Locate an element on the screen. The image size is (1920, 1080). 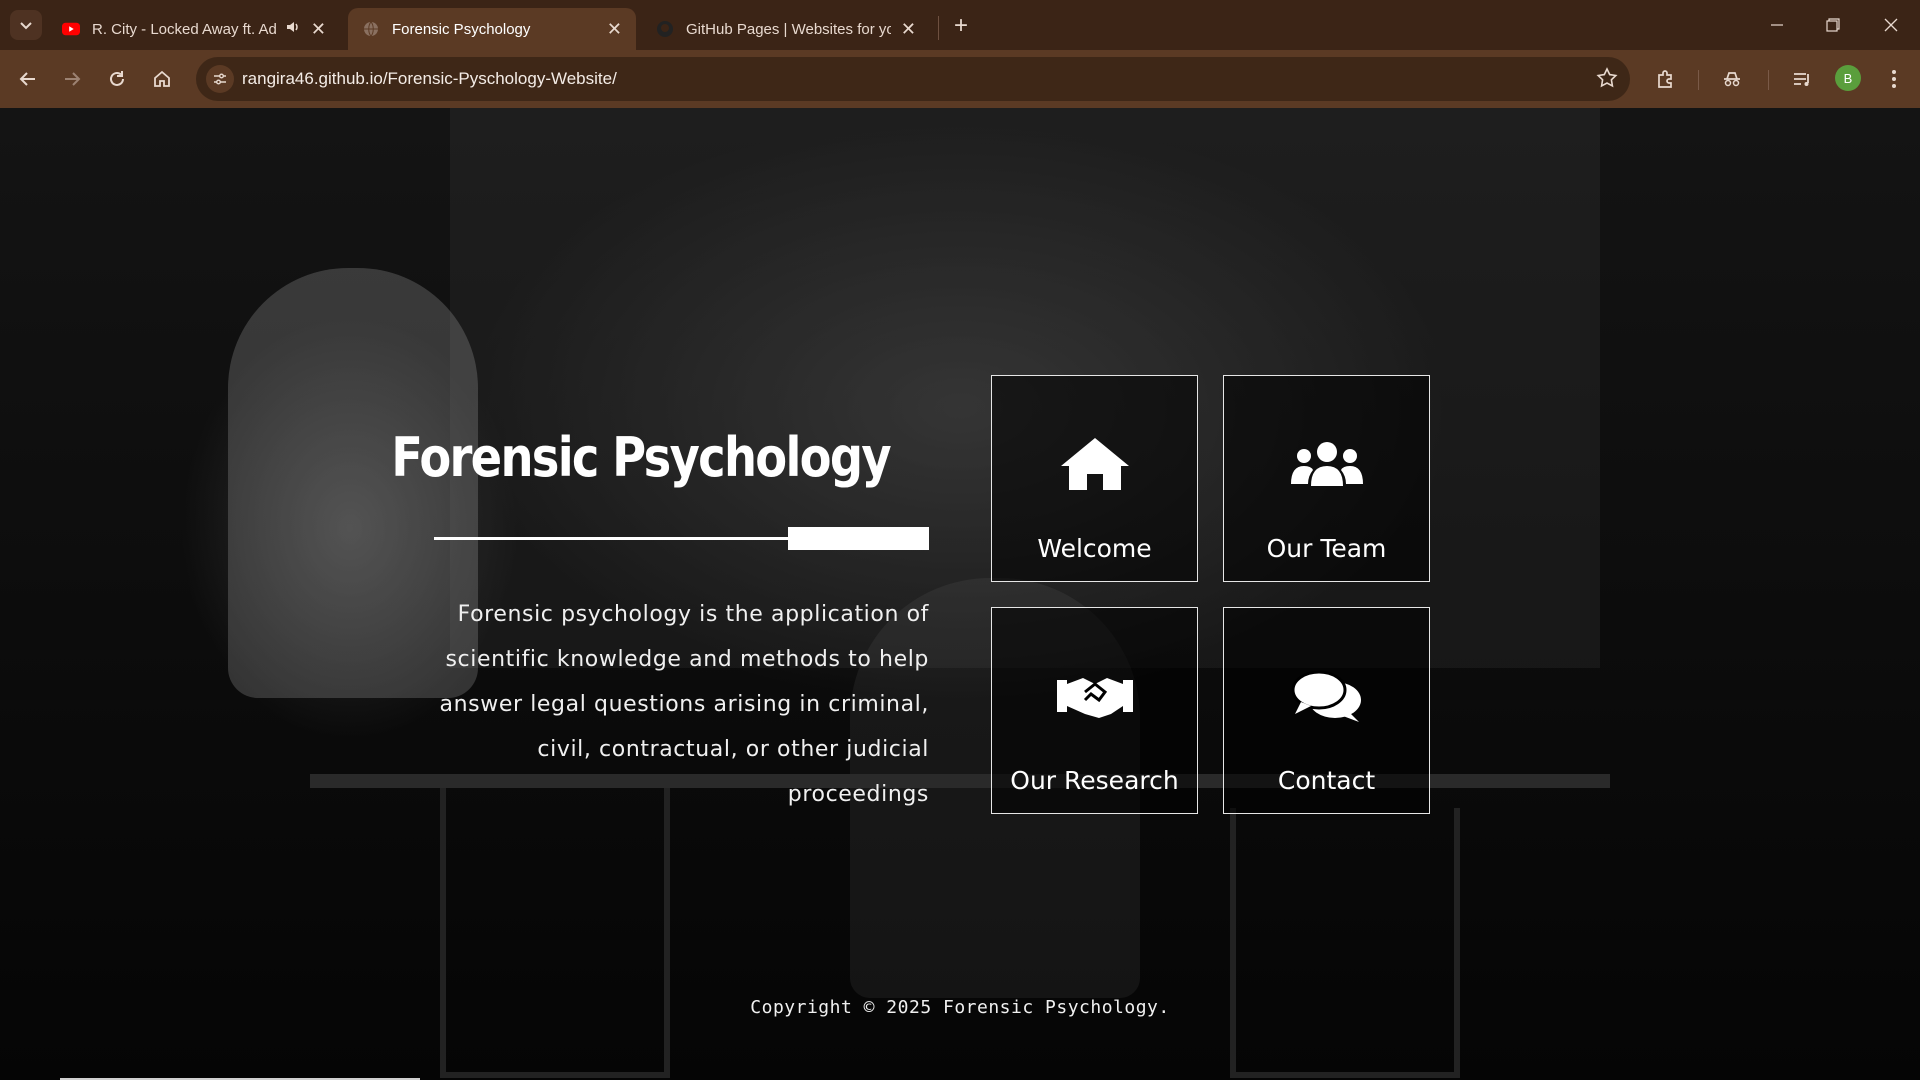
new-tab-button: + is located at coordinates (961, 26).